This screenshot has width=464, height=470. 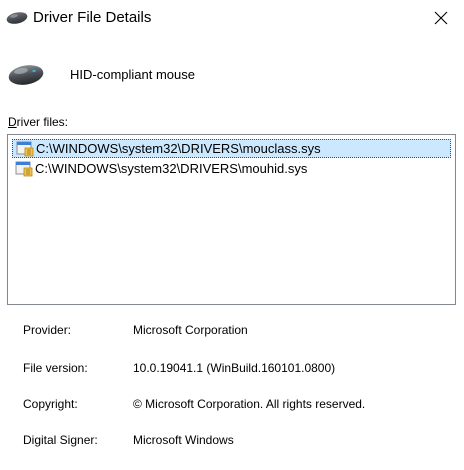 What do you see at coordinates (171, 168) in the screenshot?
I see `file-path: C:\WINDOWS\system32\DRIVERS\mouhid.sys` at bounding box center [171, 168].